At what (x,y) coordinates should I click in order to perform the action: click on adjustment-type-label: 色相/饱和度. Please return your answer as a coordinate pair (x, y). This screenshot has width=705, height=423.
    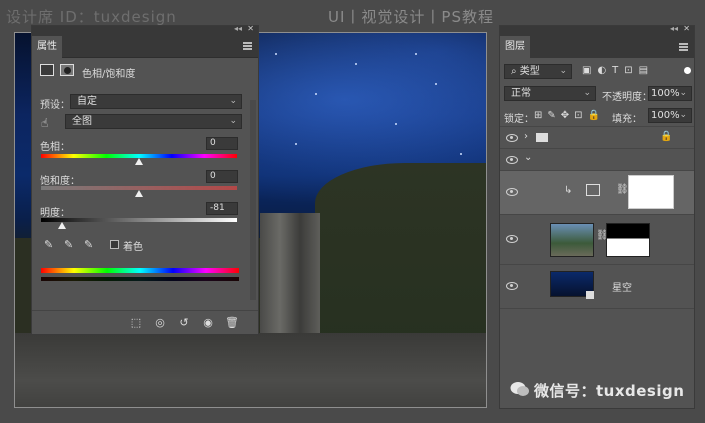
    Looking at the image, I should click on (109, 74).